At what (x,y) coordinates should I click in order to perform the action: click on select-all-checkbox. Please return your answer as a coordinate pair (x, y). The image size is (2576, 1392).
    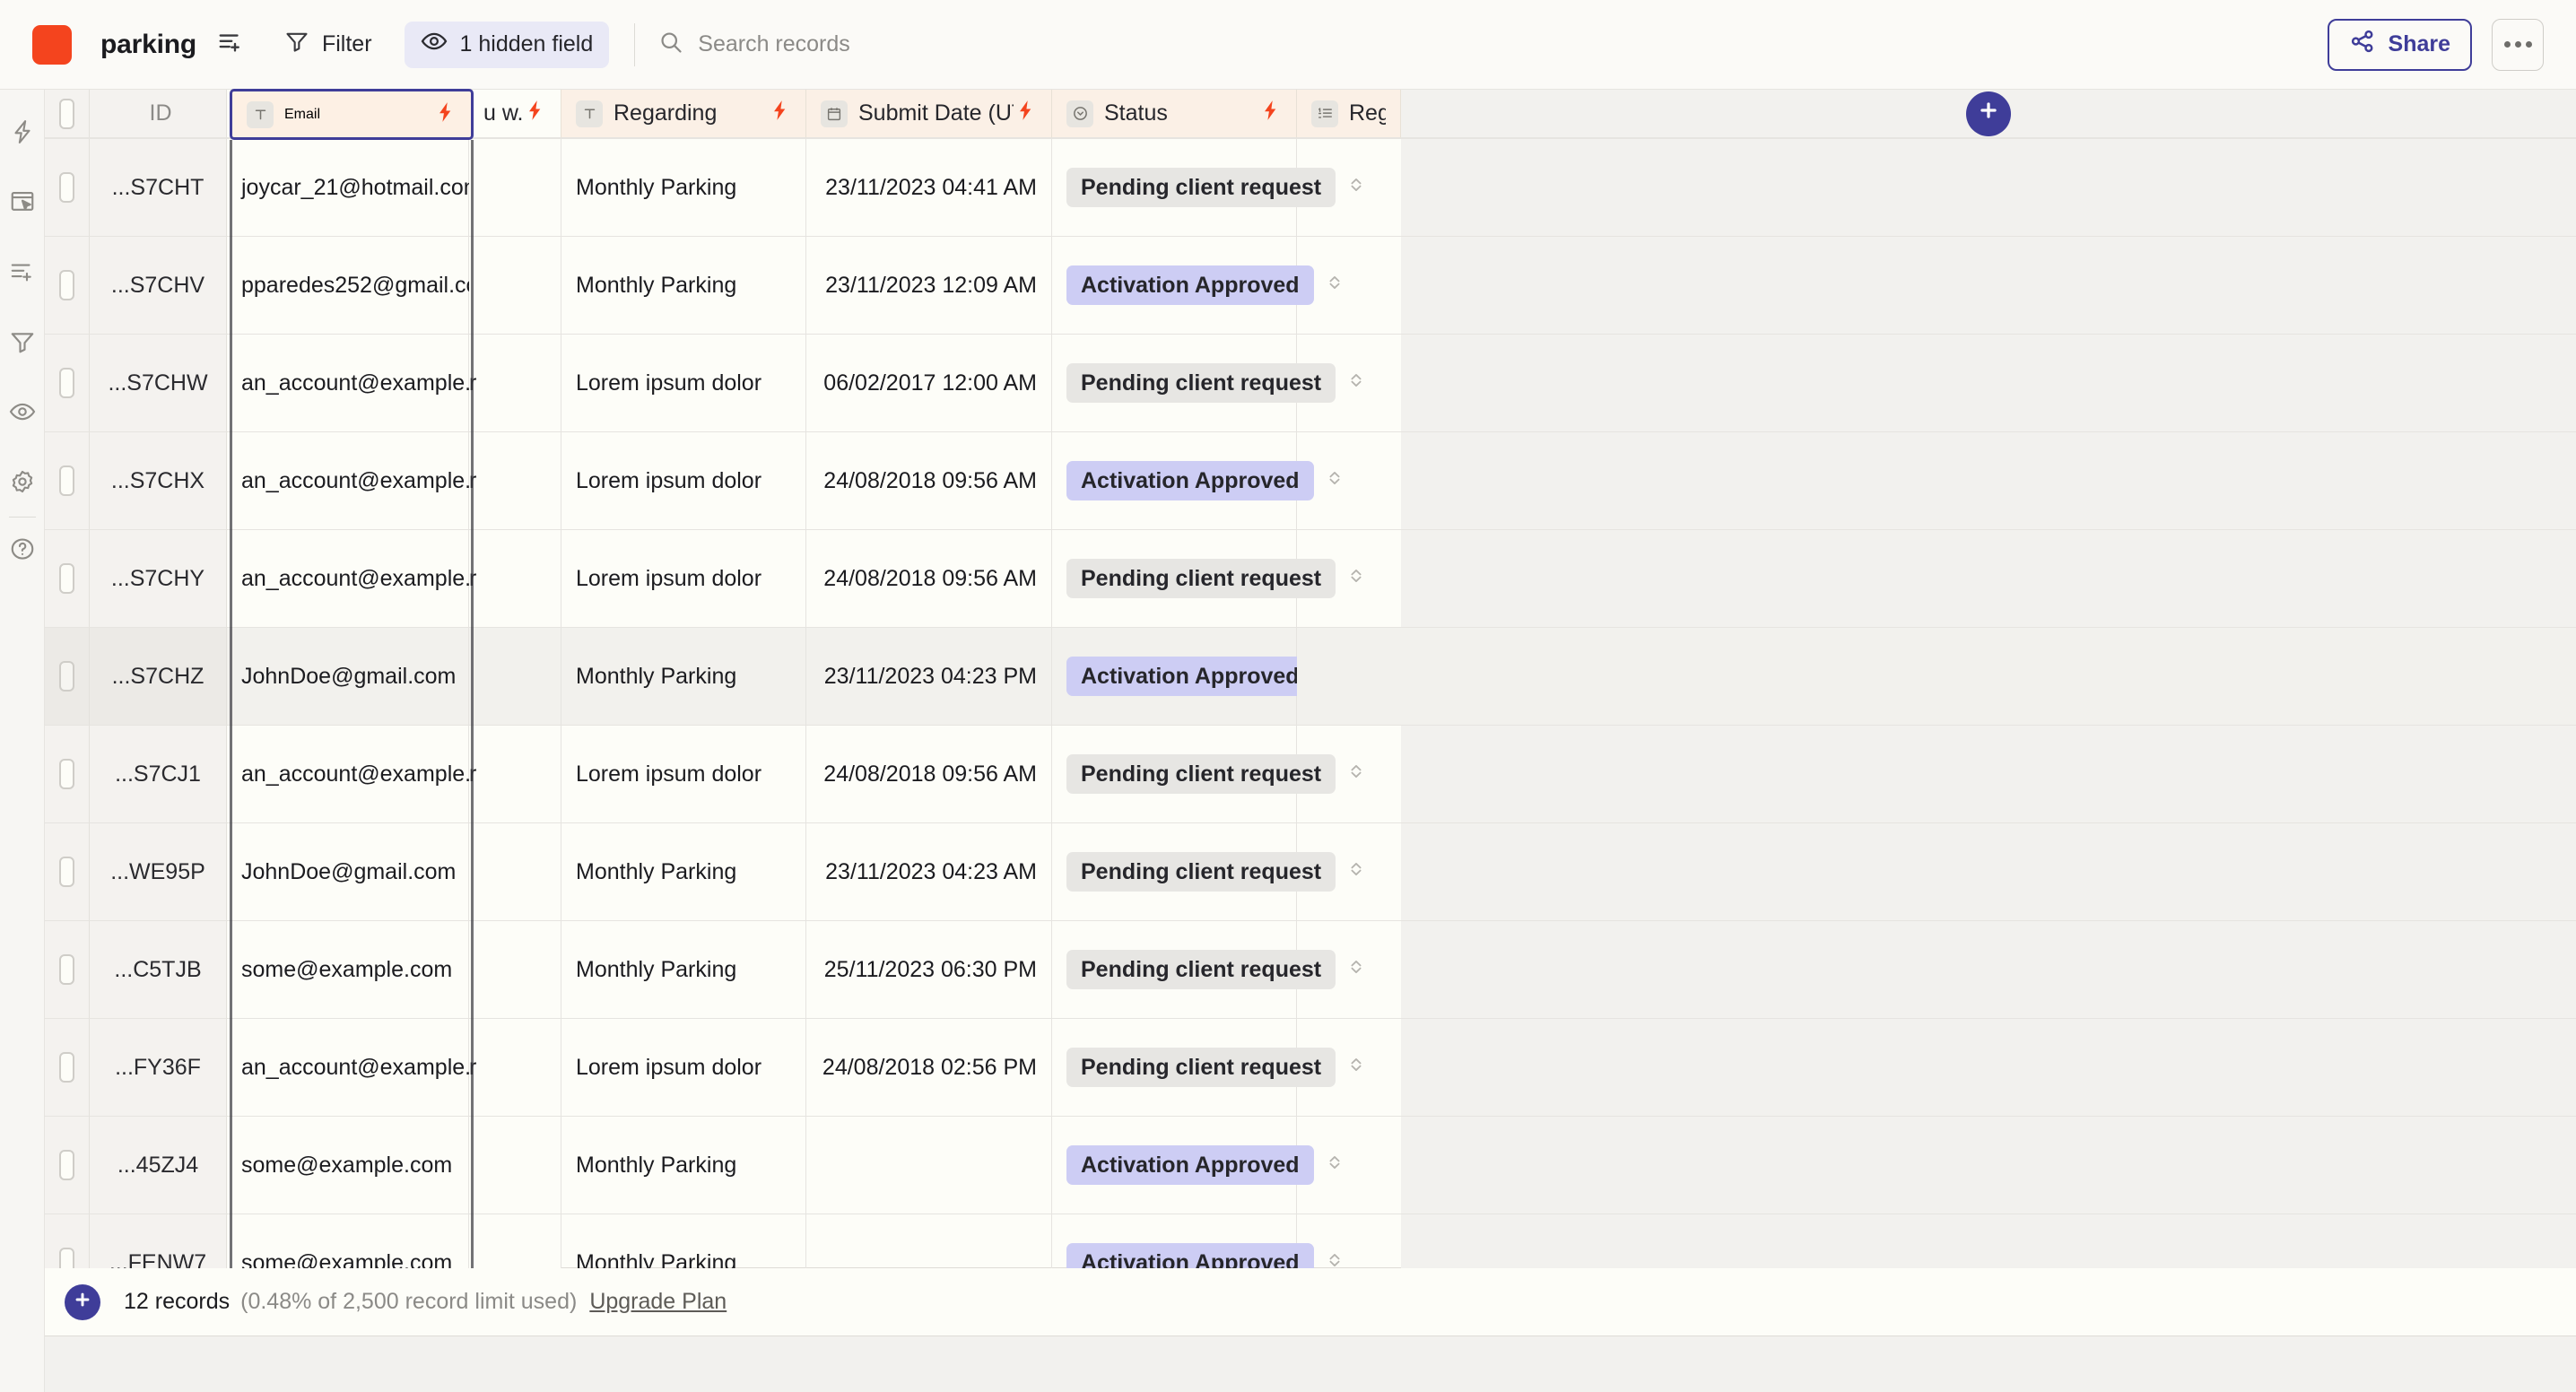
    Looking at the image, I should click on (66, 114).